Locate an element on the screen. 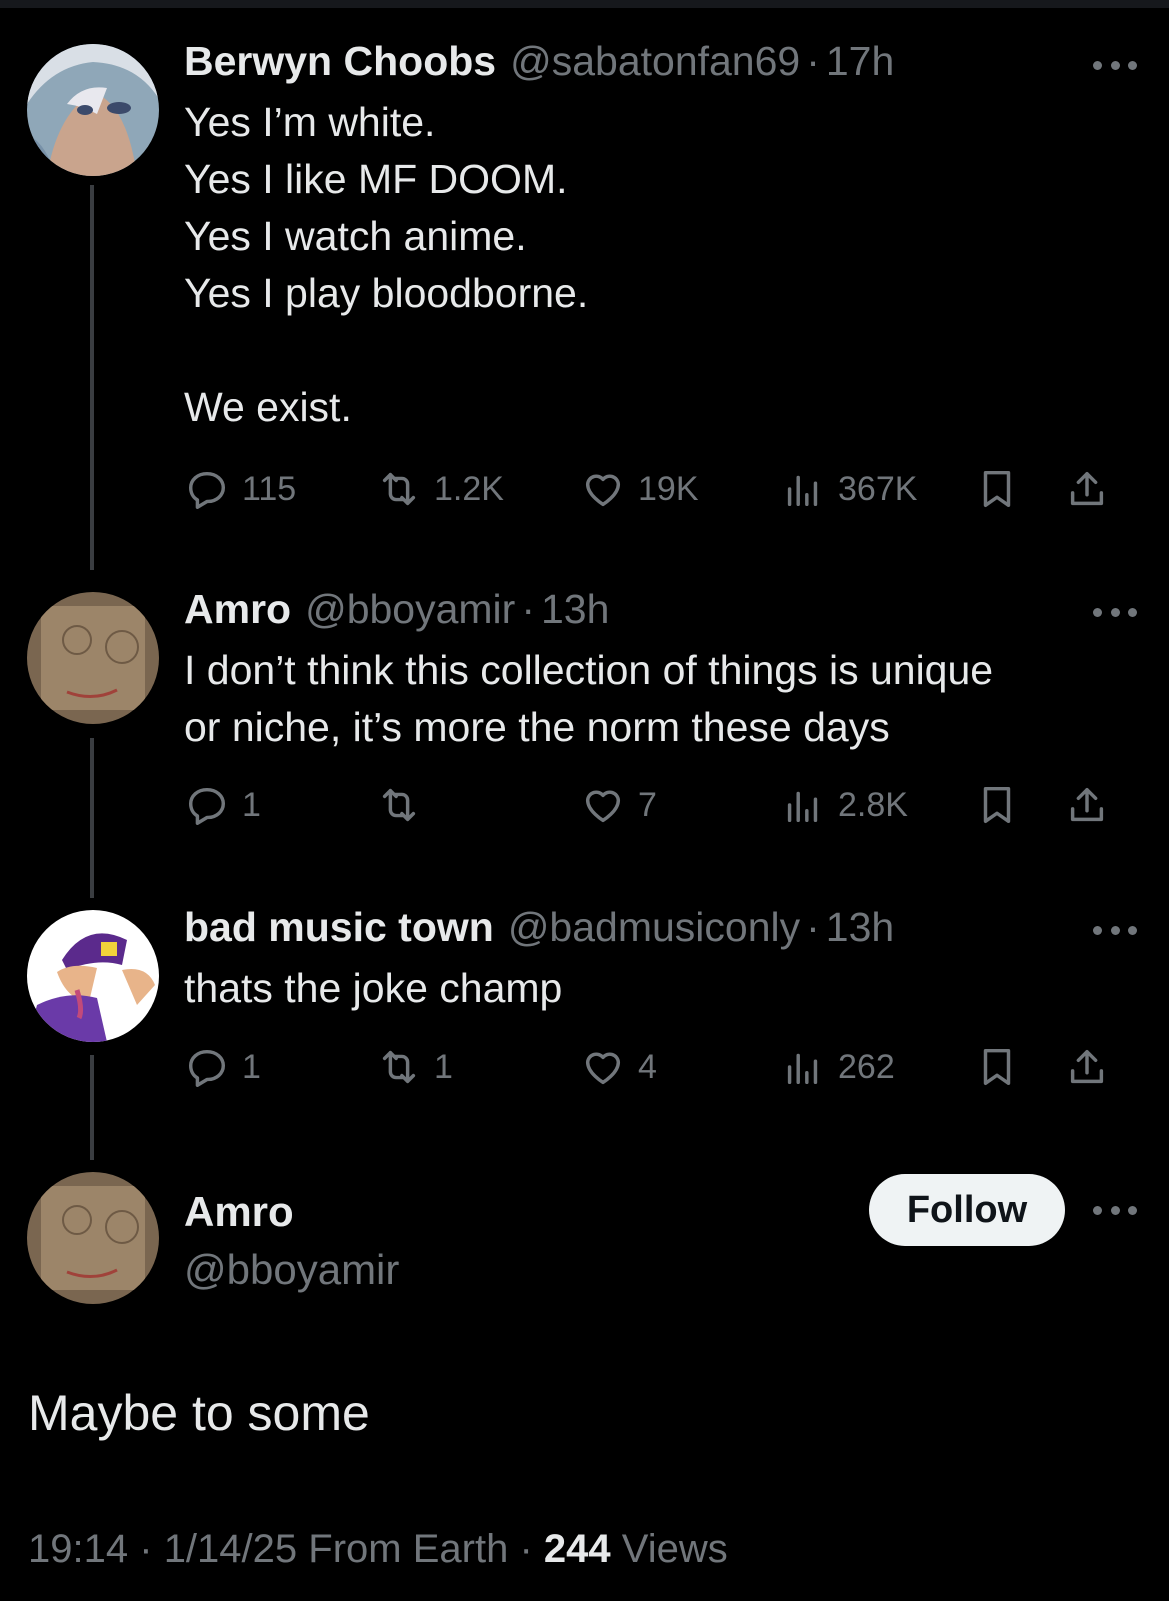 The width and height of the screenshot is (1169, 1601). tweet-actions: 1 1 4 262 is located at coordinates (659, 1070).